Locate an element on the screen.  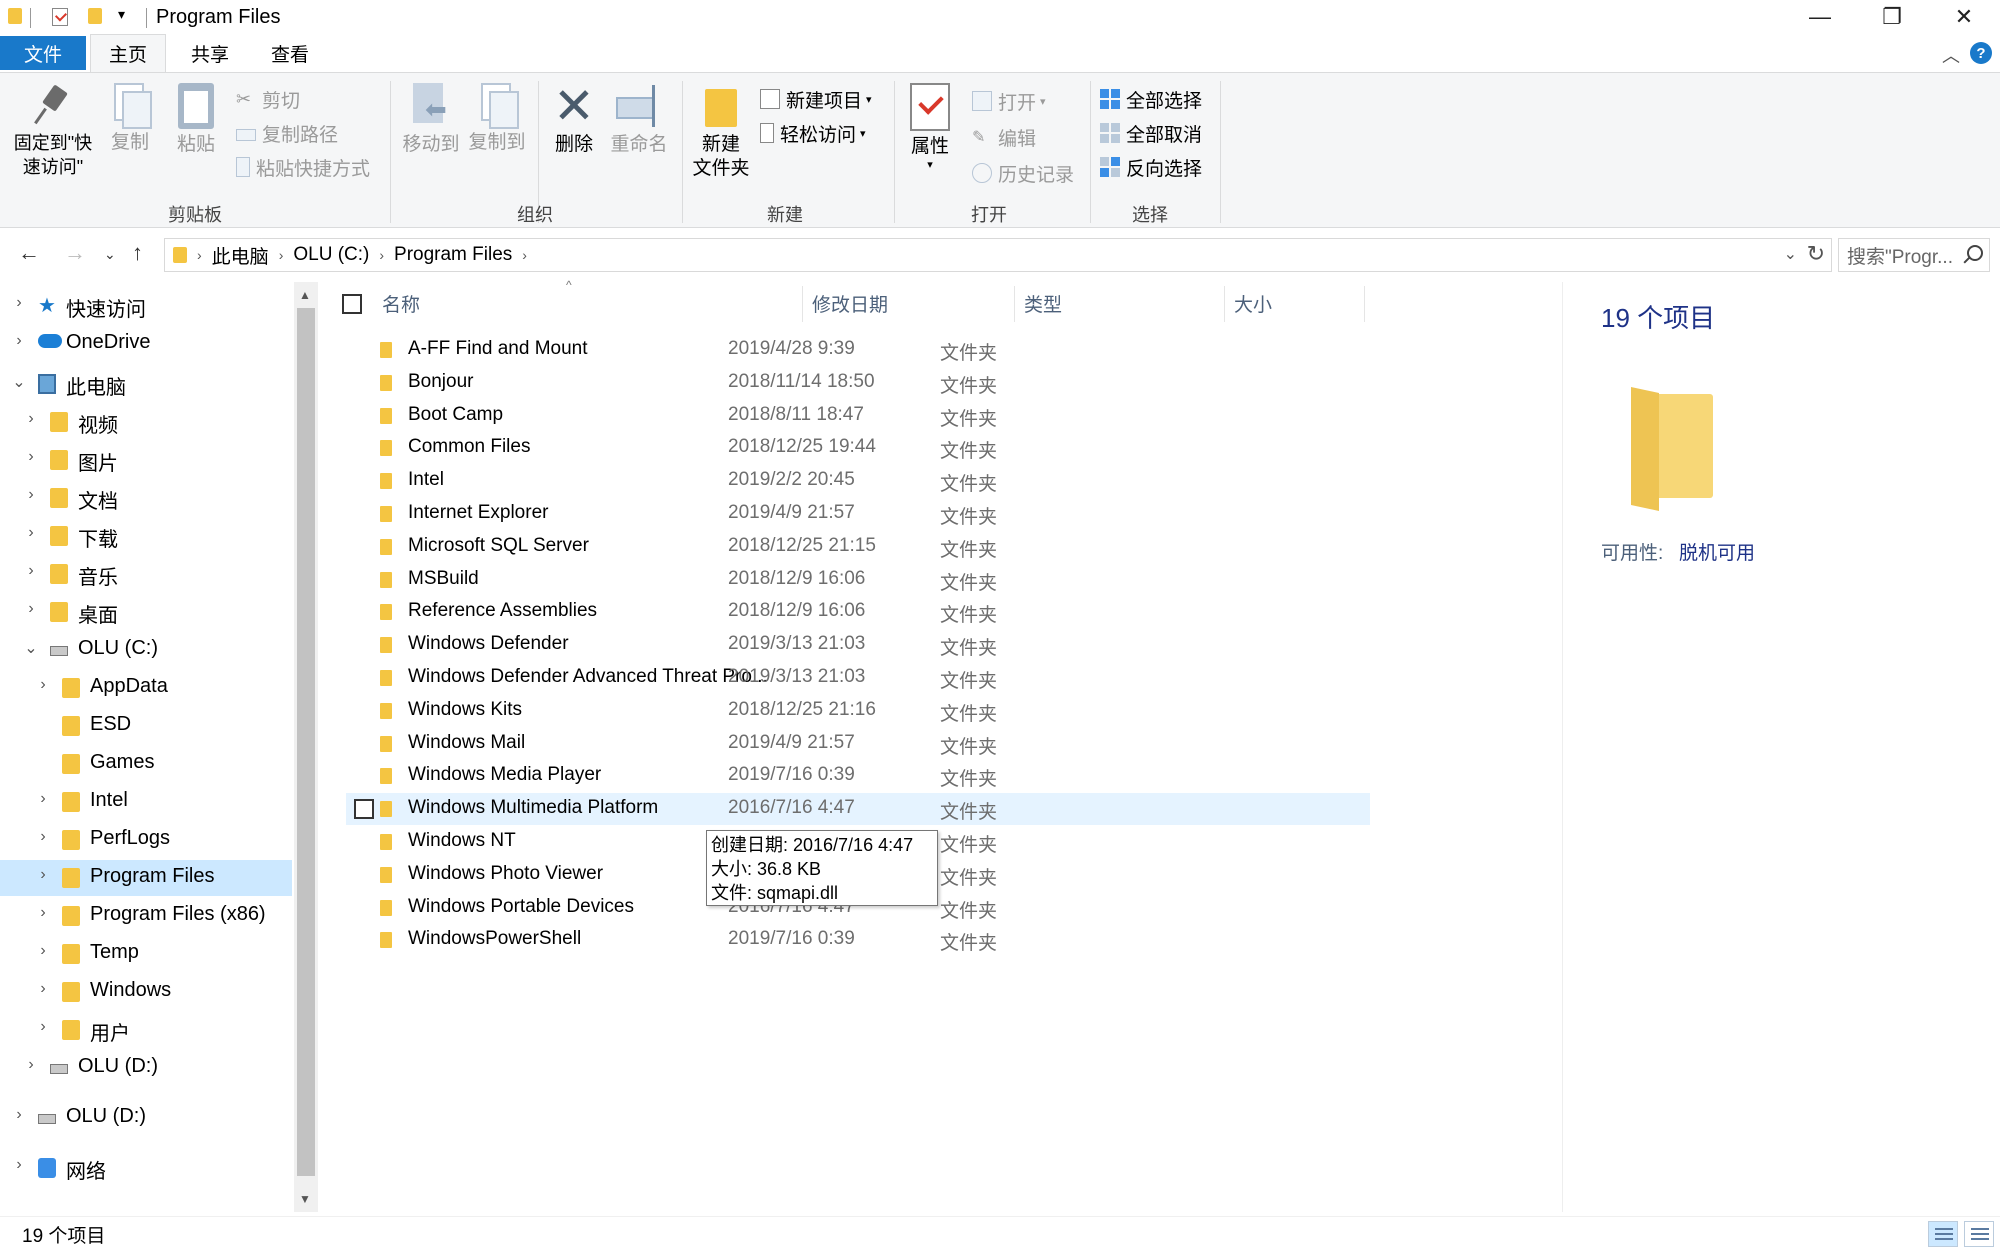
back-arrow-icon: ← is located at coordinates (29, 253).